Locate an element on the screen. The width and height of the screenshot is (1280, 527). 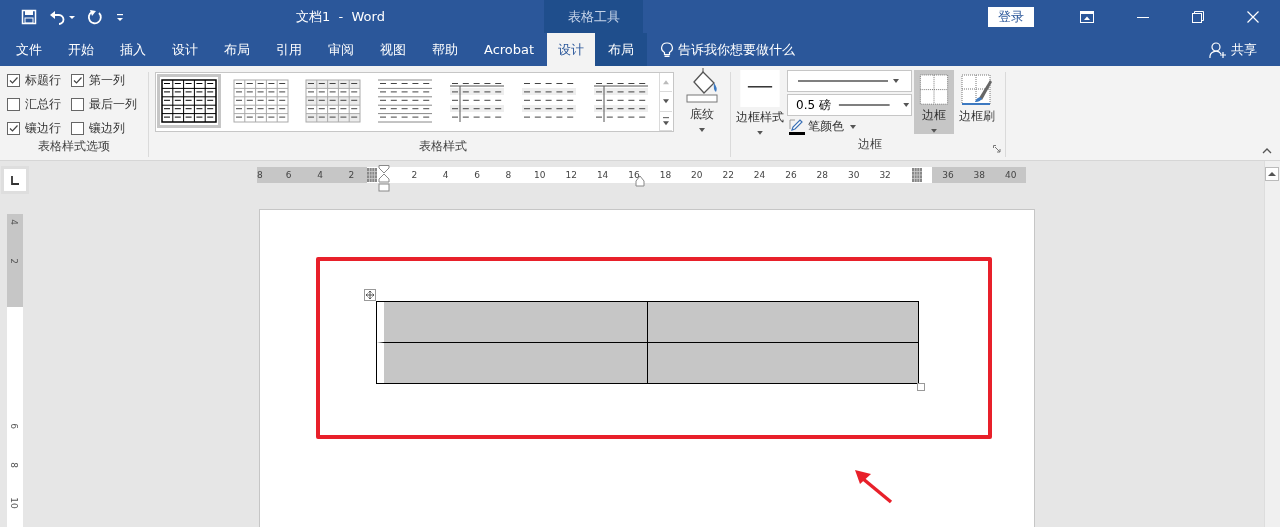
lightbulb-icon is located at coordinates (667, 49).